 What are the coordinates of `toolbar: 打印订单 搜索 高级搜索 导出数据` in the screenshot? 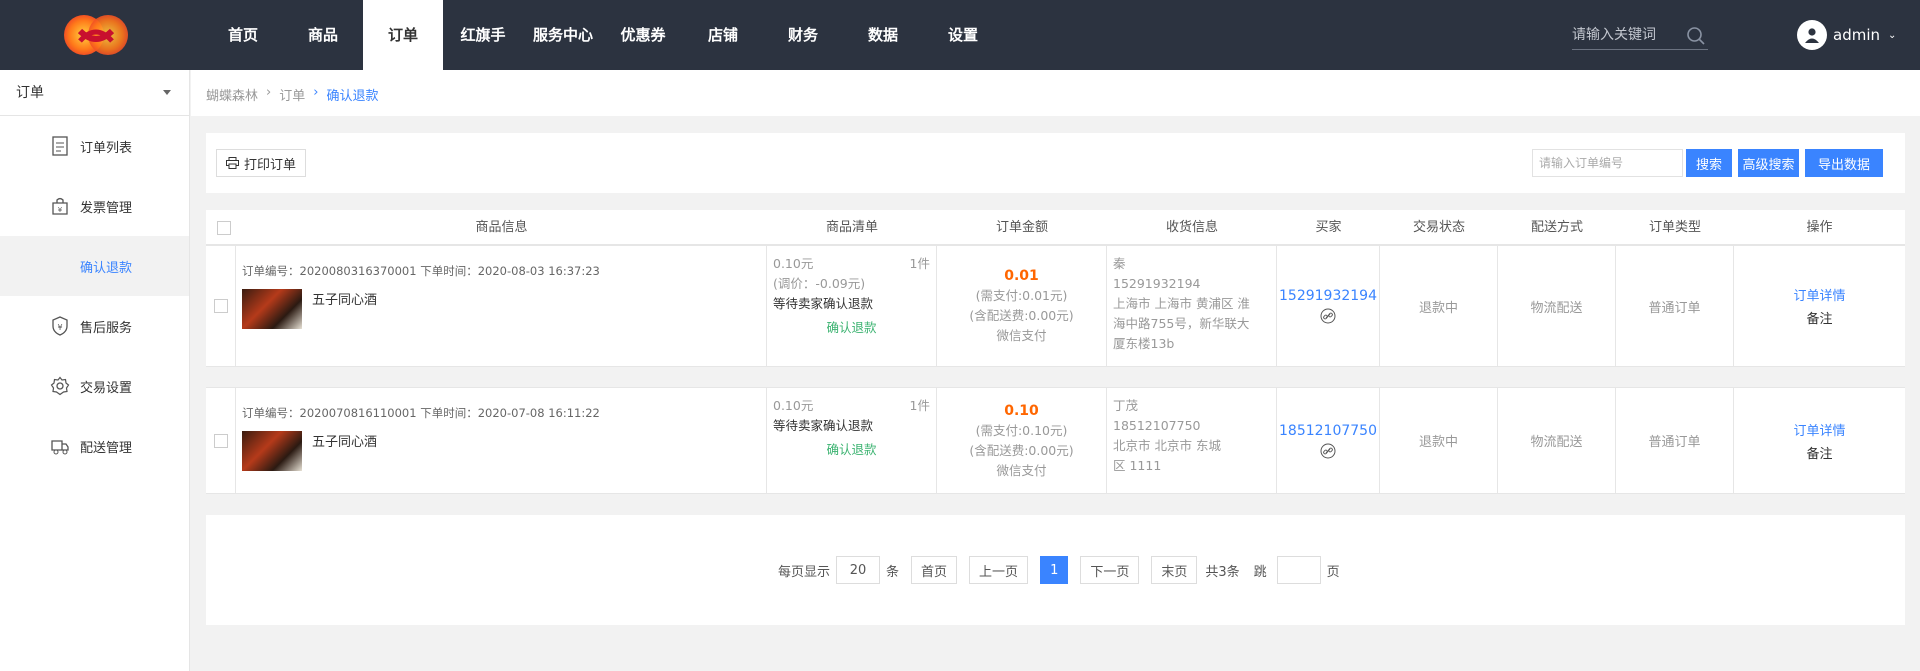 It's located at (1055, 163).